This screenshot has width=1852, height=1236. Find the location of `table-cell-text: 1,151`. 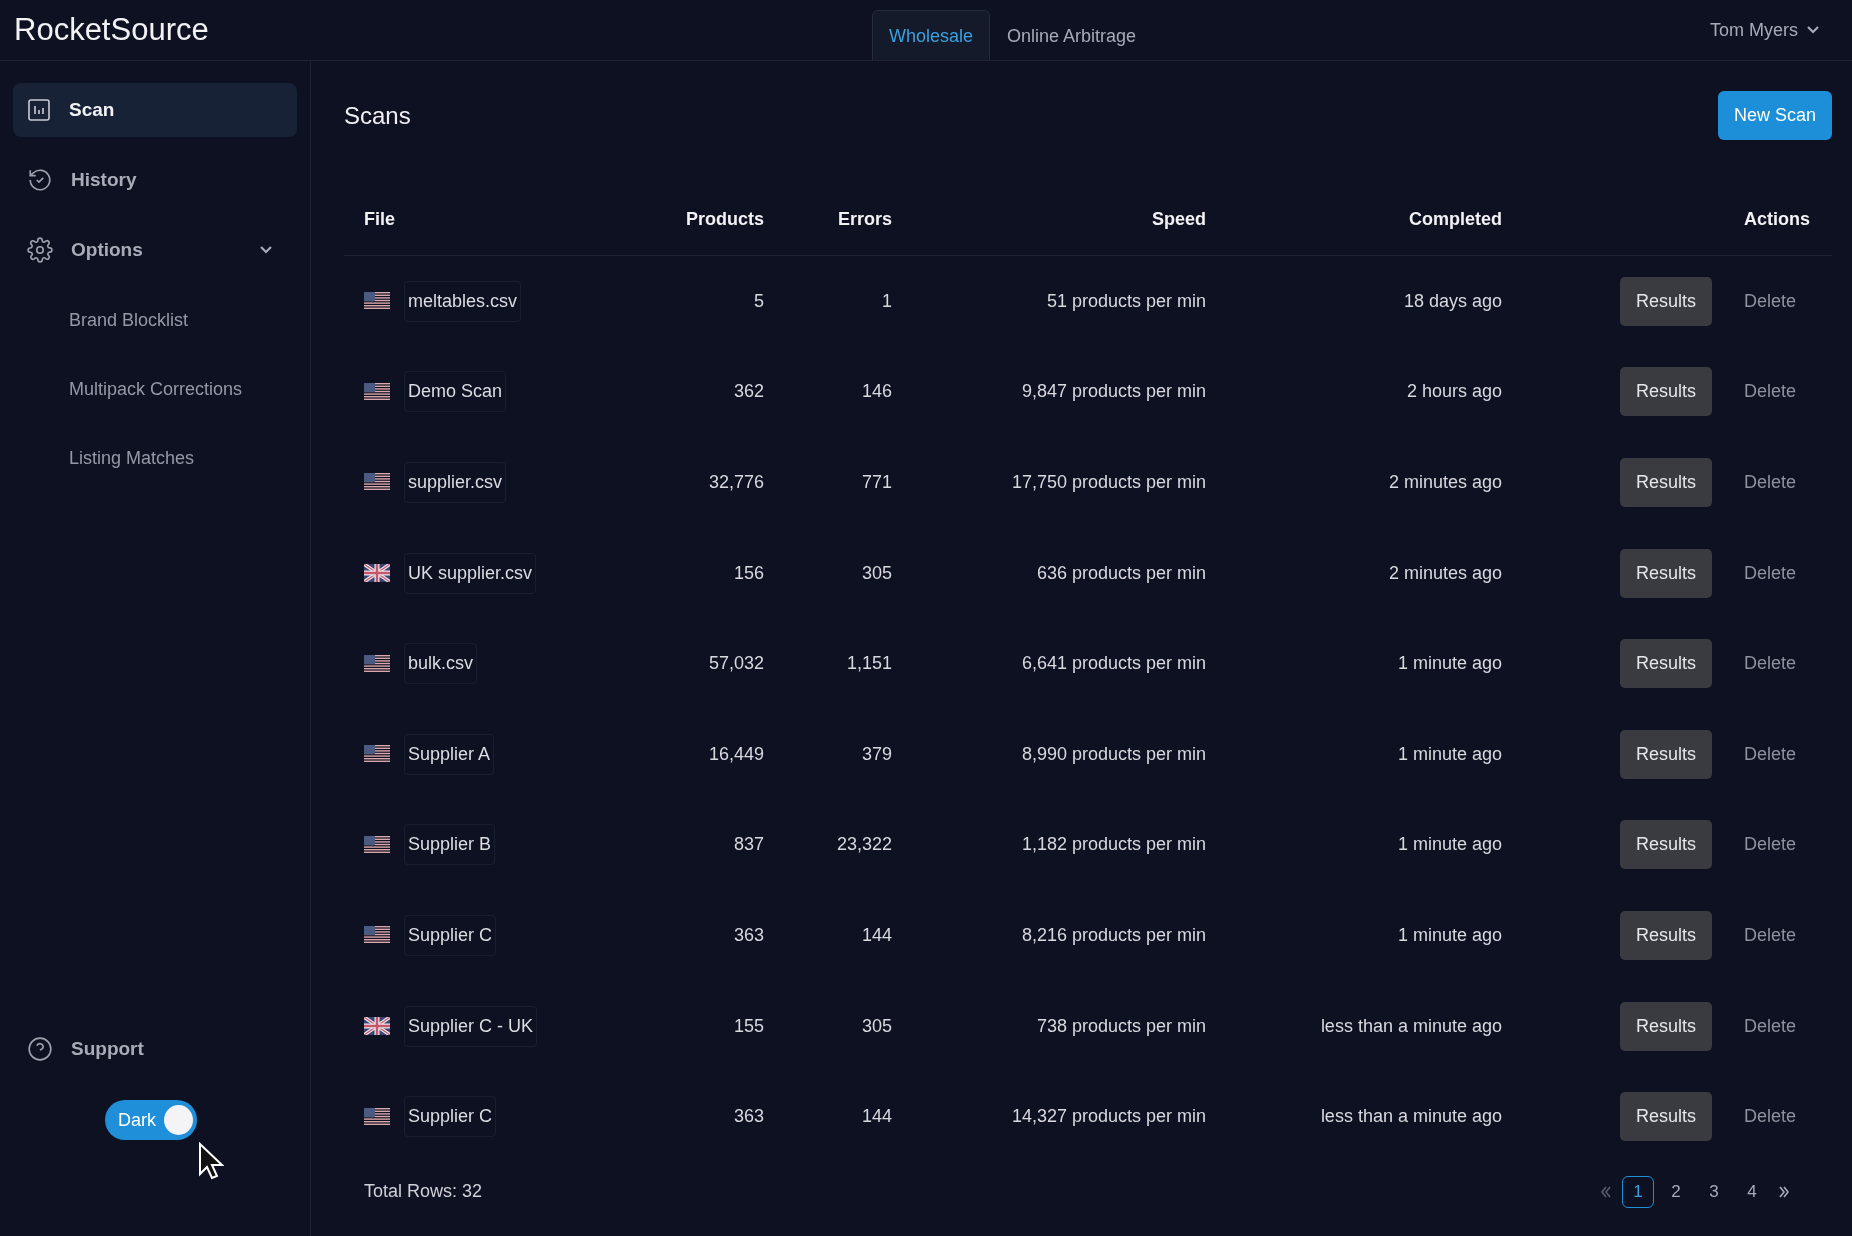

table-cell-text: 1,151 is located at coordinates (868, 664).